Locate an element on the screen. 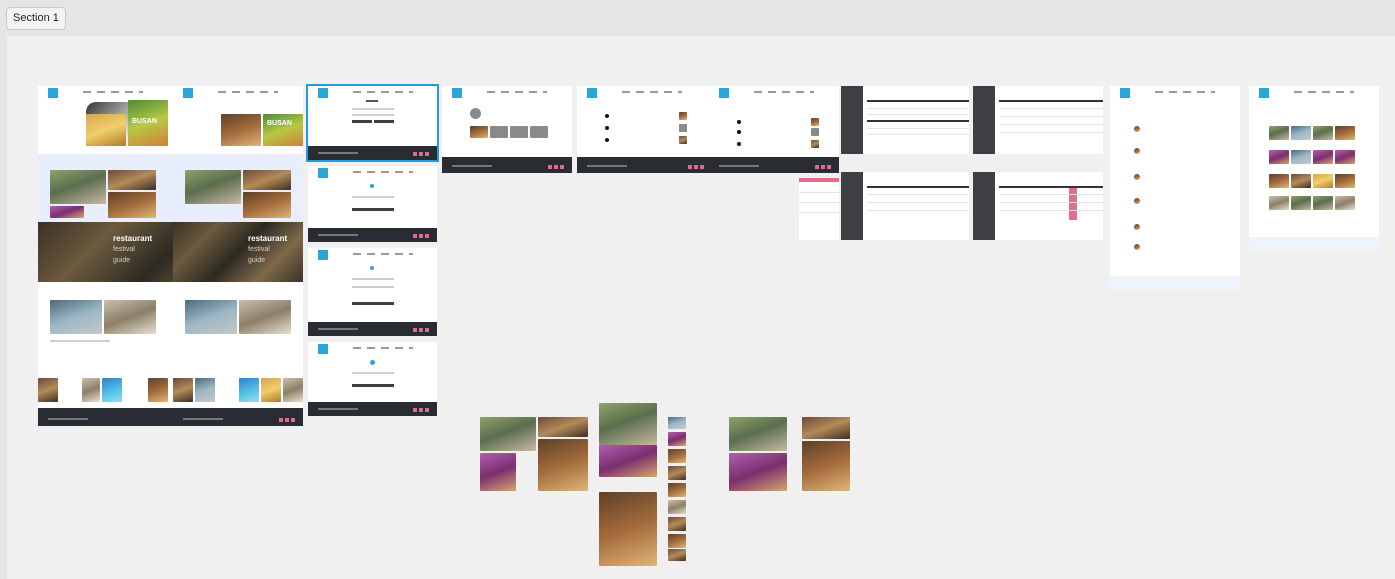 The height and width of the screenshot is (579, 1395). food-banner: restaurant festival guide is located at coordinates (238, 252).